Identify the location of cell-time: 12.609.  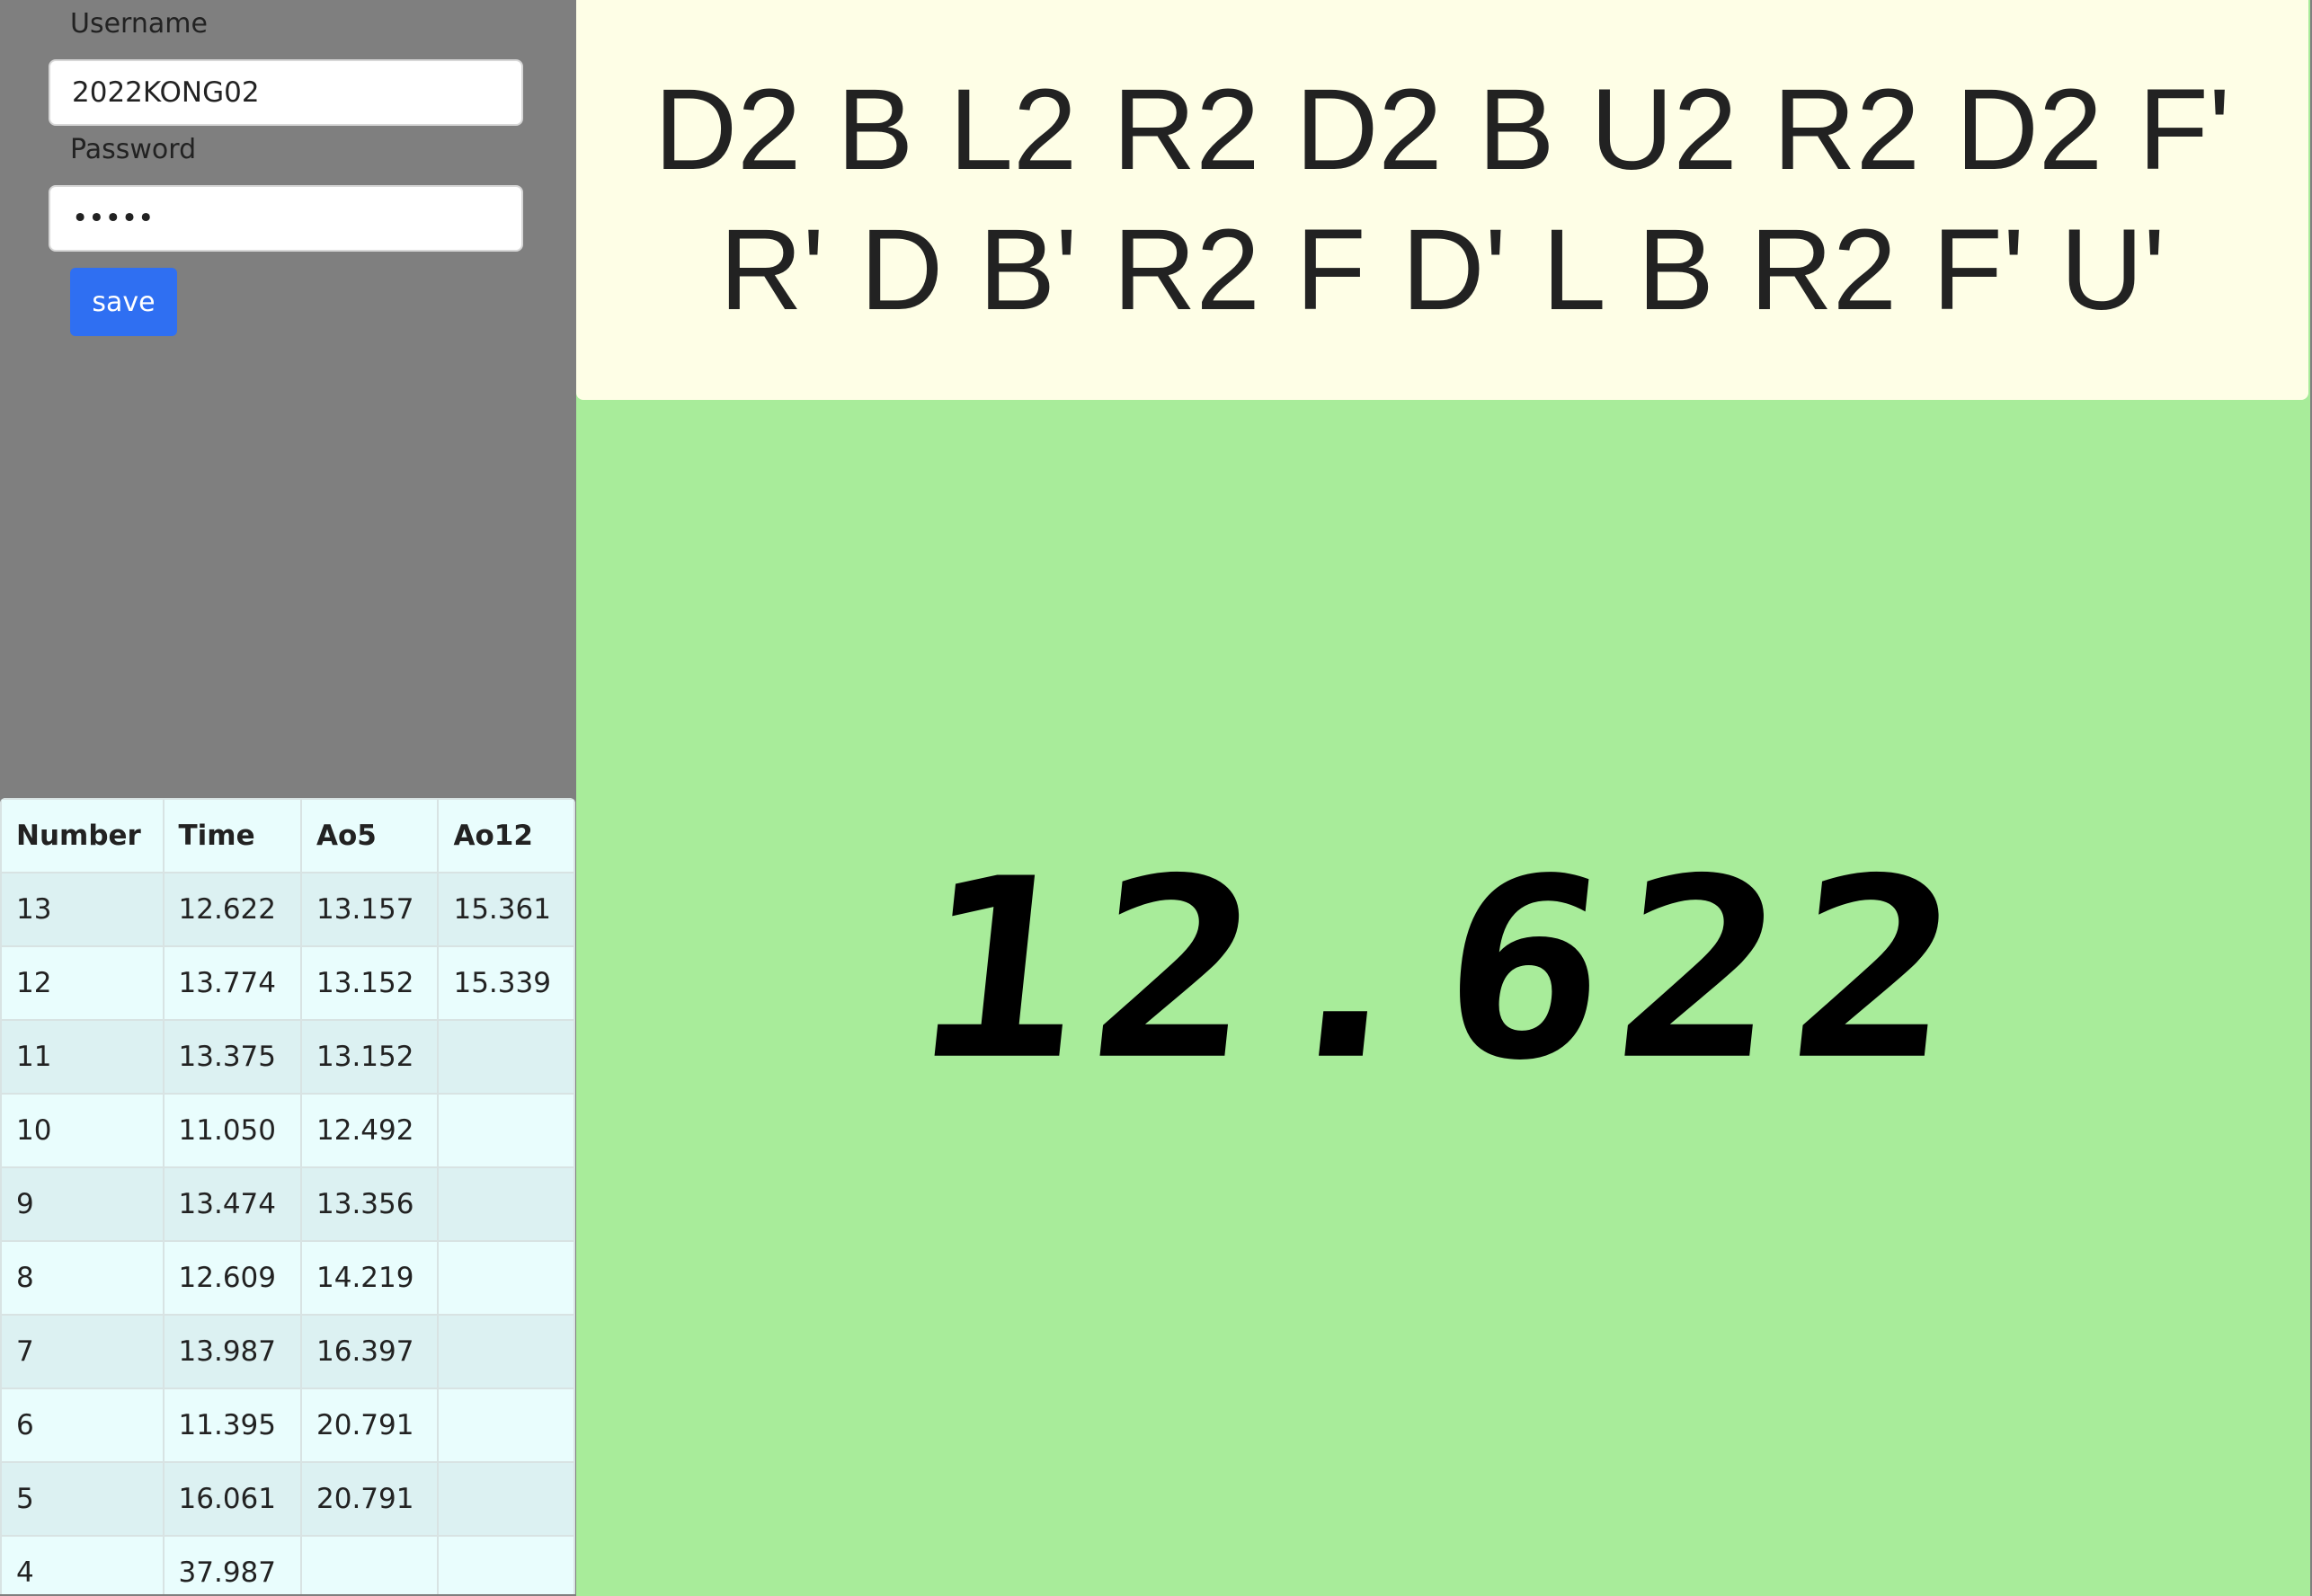
(233, 1278).